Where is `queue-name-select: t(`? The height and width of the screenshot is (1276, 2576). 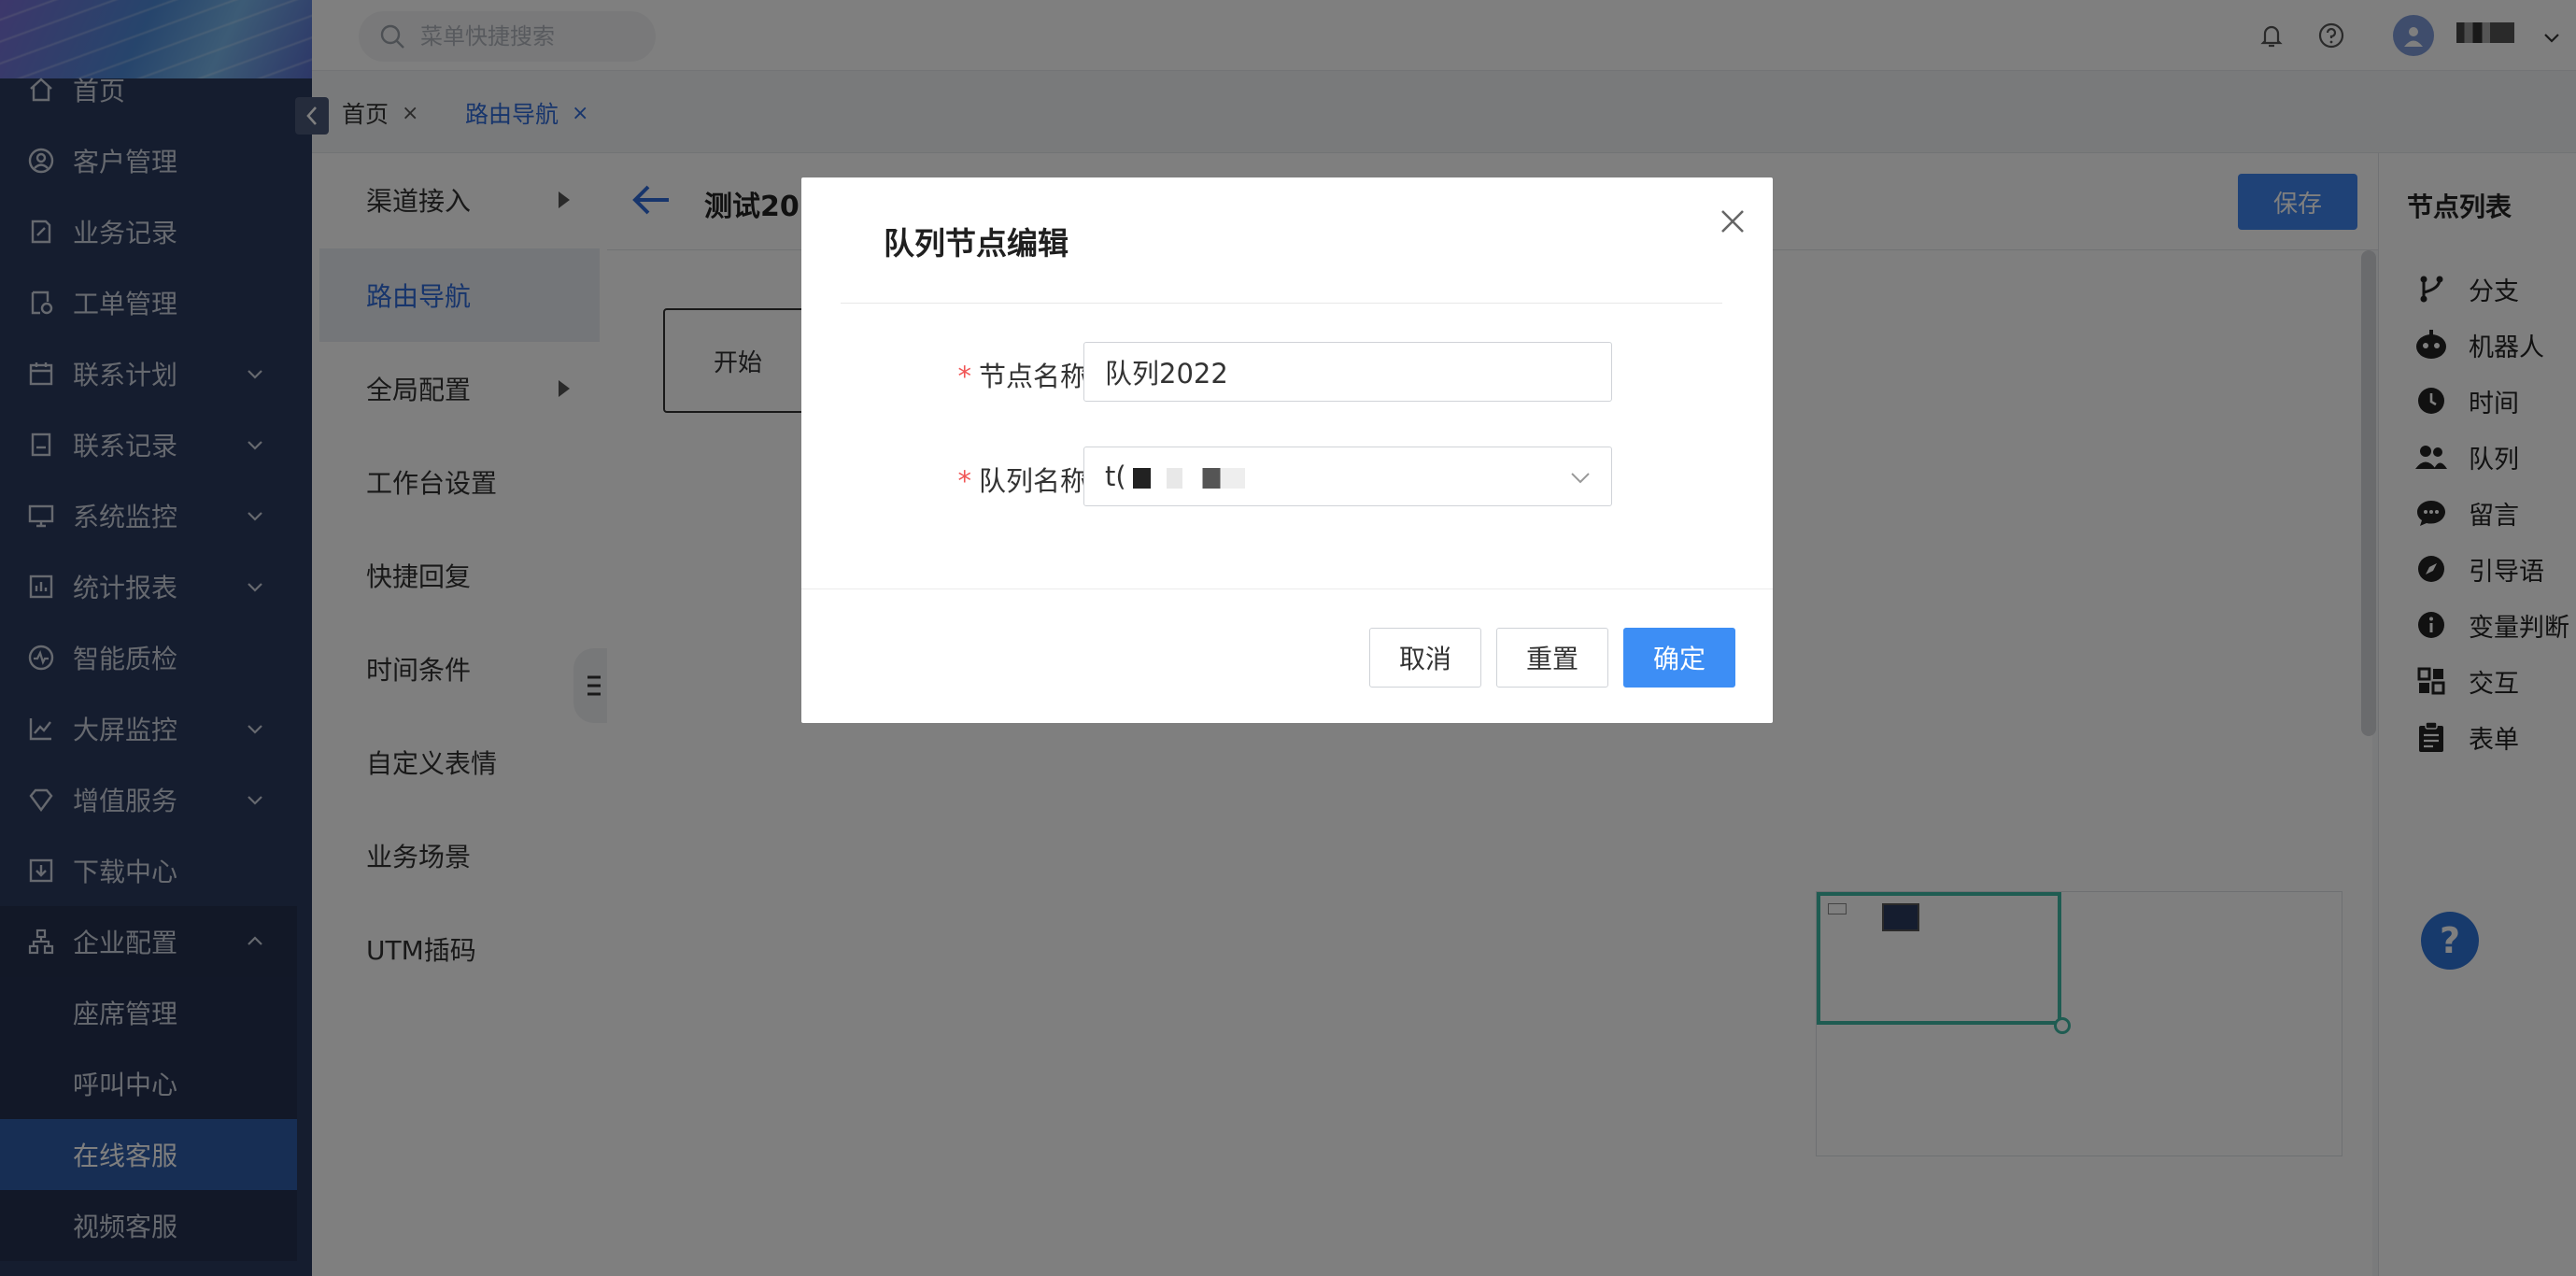 queue-name-select: t( is located at coordinates (1347, 477).